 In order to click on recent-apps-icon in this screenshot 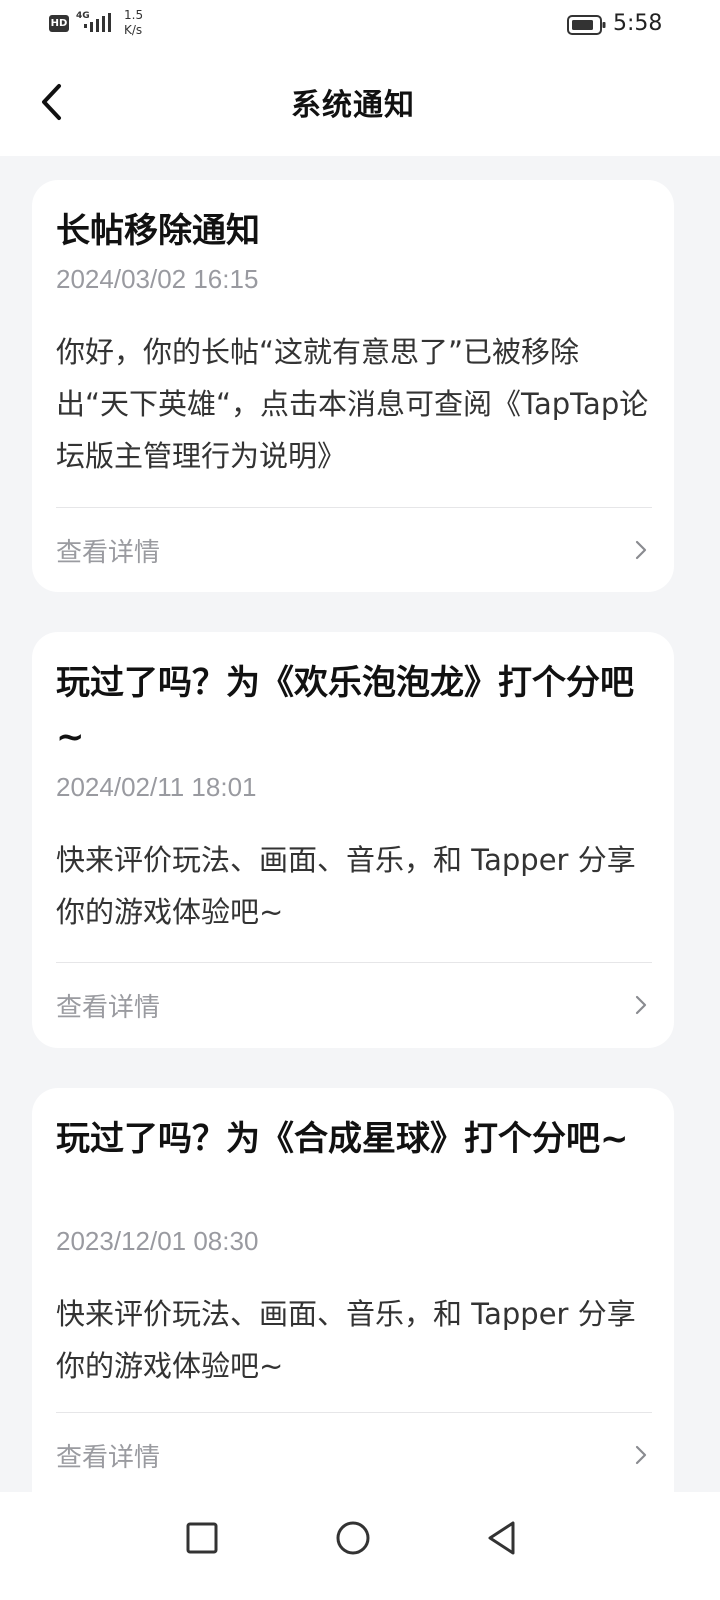, I will do `click(202, 1538)`.